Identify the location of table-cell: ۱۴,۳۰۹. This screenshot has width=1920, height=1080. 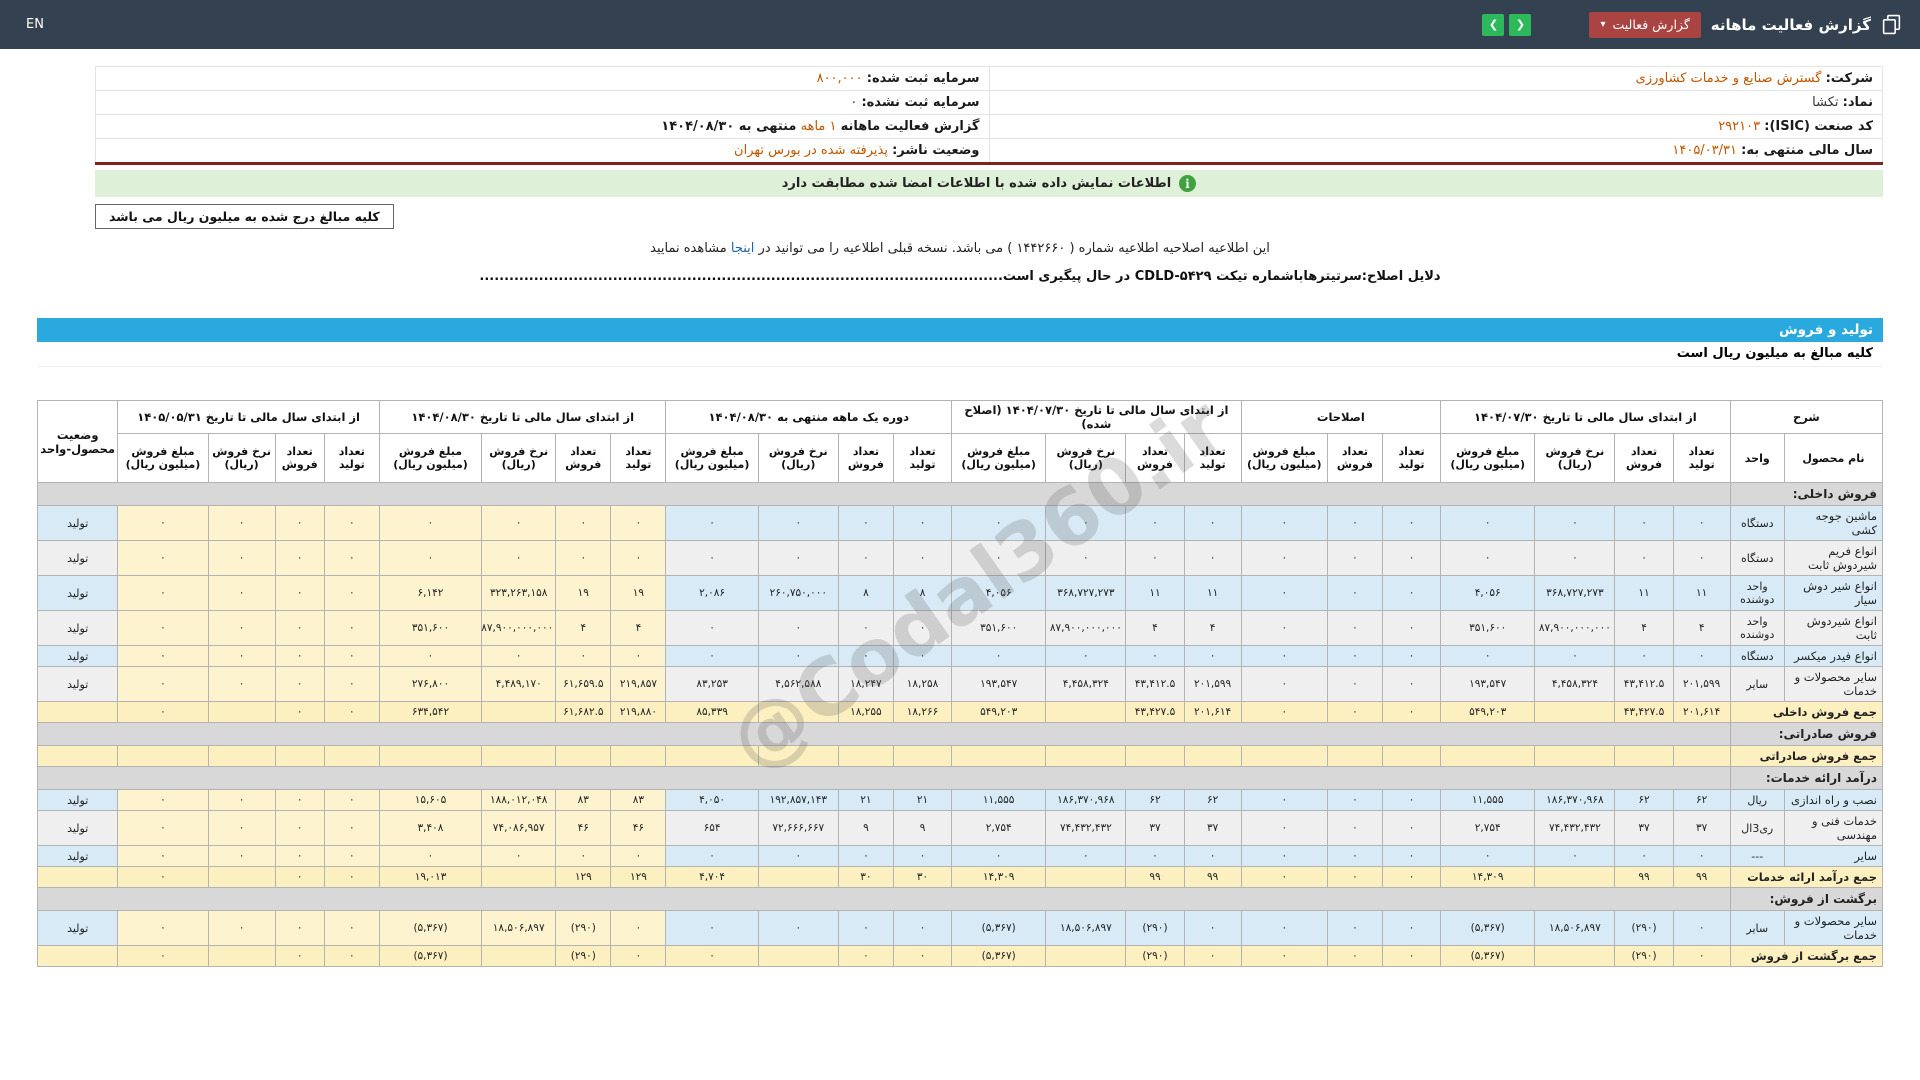
(999, 877).